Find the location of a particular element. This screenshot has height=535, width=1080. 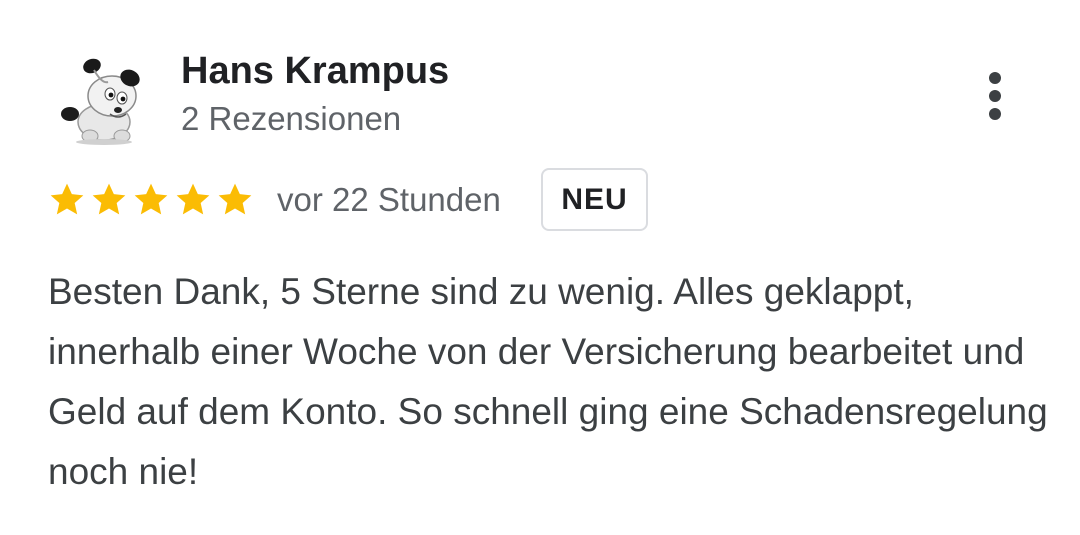

reviewer-name: Hans Krampus is located at coordinates (315, 71).